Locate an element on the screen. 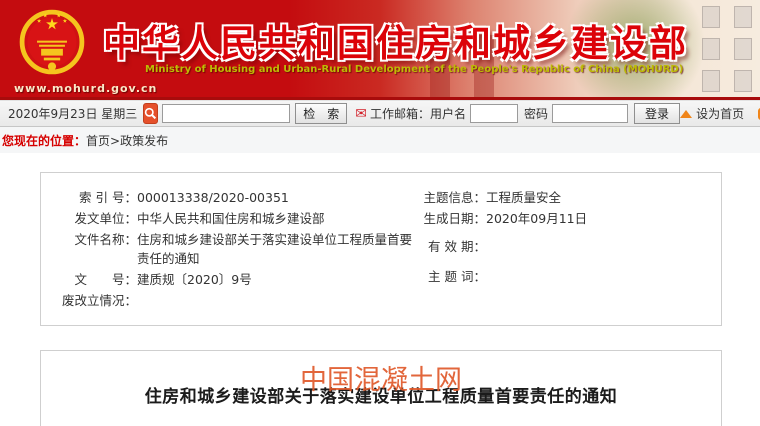 The width and height of the screenshot is (760, 426). meta-label: 文件名称： is located at coordinates (105, 239).